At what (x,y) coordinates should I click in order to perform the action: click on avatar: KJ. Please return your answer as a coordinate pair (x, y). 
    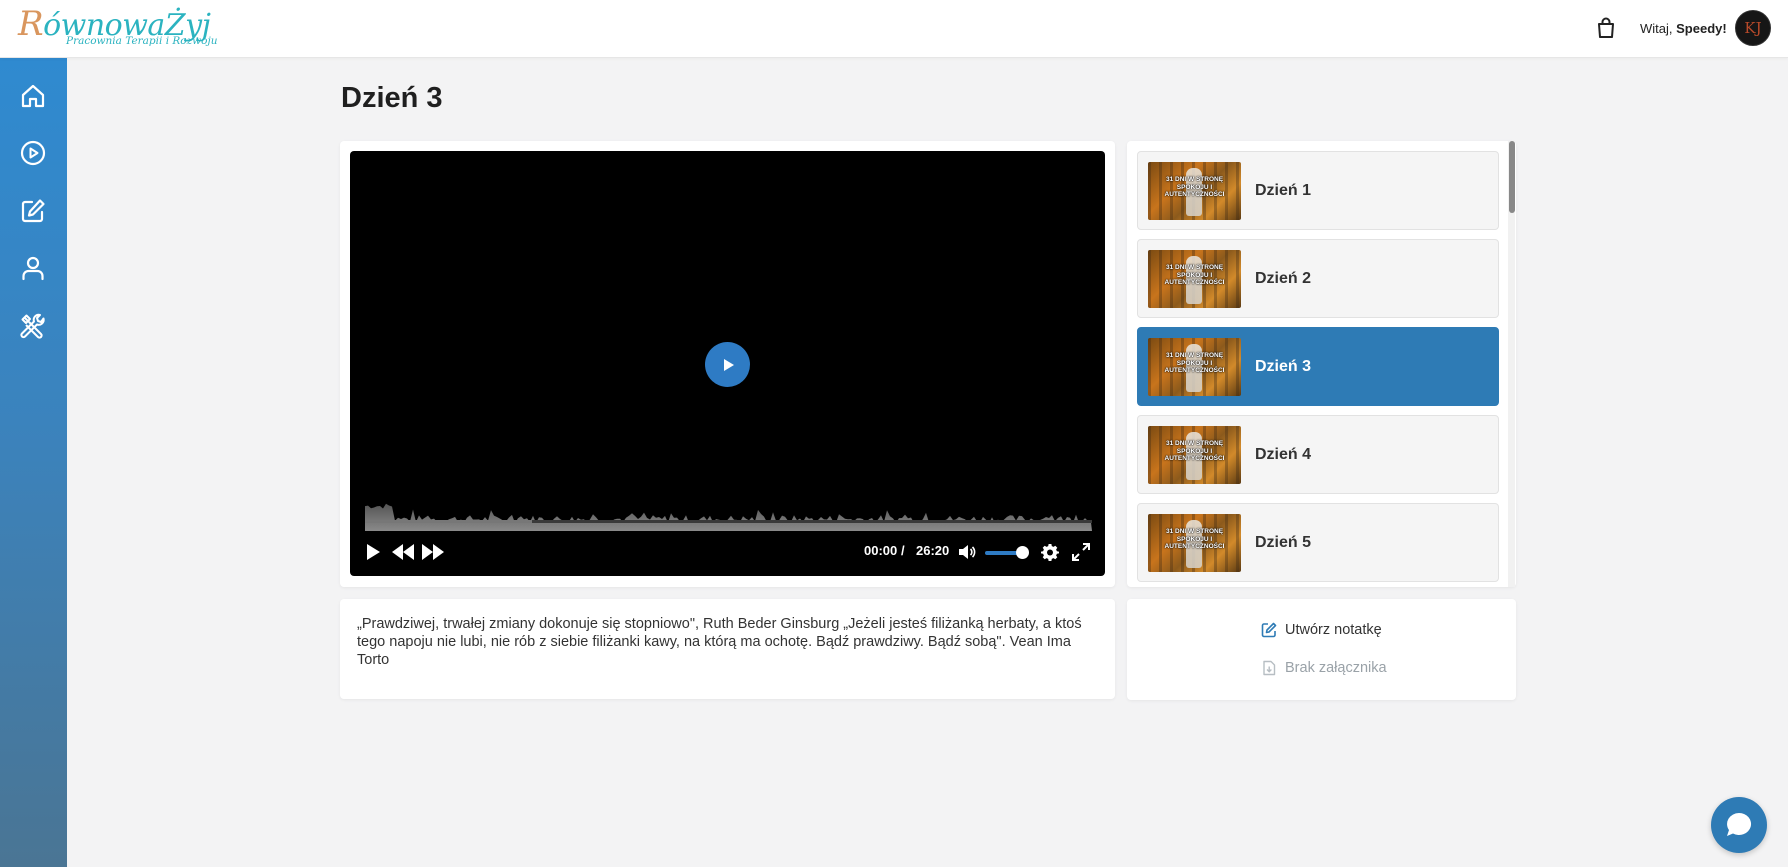
    Looking at the image, I should click on (1753, 28).